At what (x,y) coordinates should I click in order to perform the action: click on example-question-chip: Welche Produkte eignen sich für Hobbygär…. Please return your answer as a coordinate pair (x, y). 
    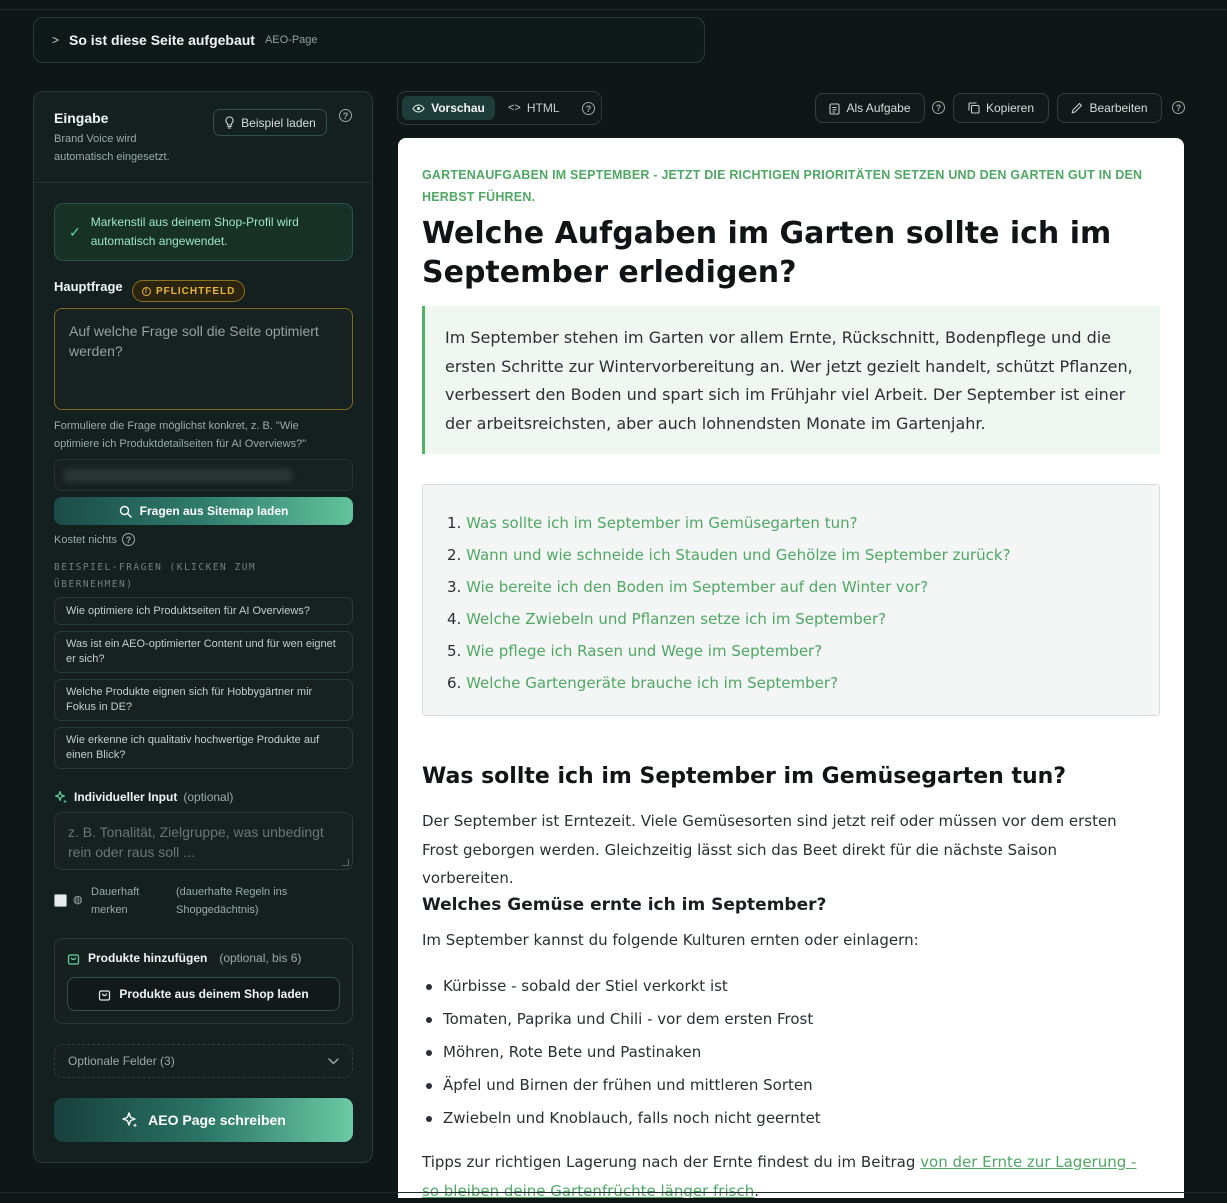
    Looking at the image, I should click on (203, 700).